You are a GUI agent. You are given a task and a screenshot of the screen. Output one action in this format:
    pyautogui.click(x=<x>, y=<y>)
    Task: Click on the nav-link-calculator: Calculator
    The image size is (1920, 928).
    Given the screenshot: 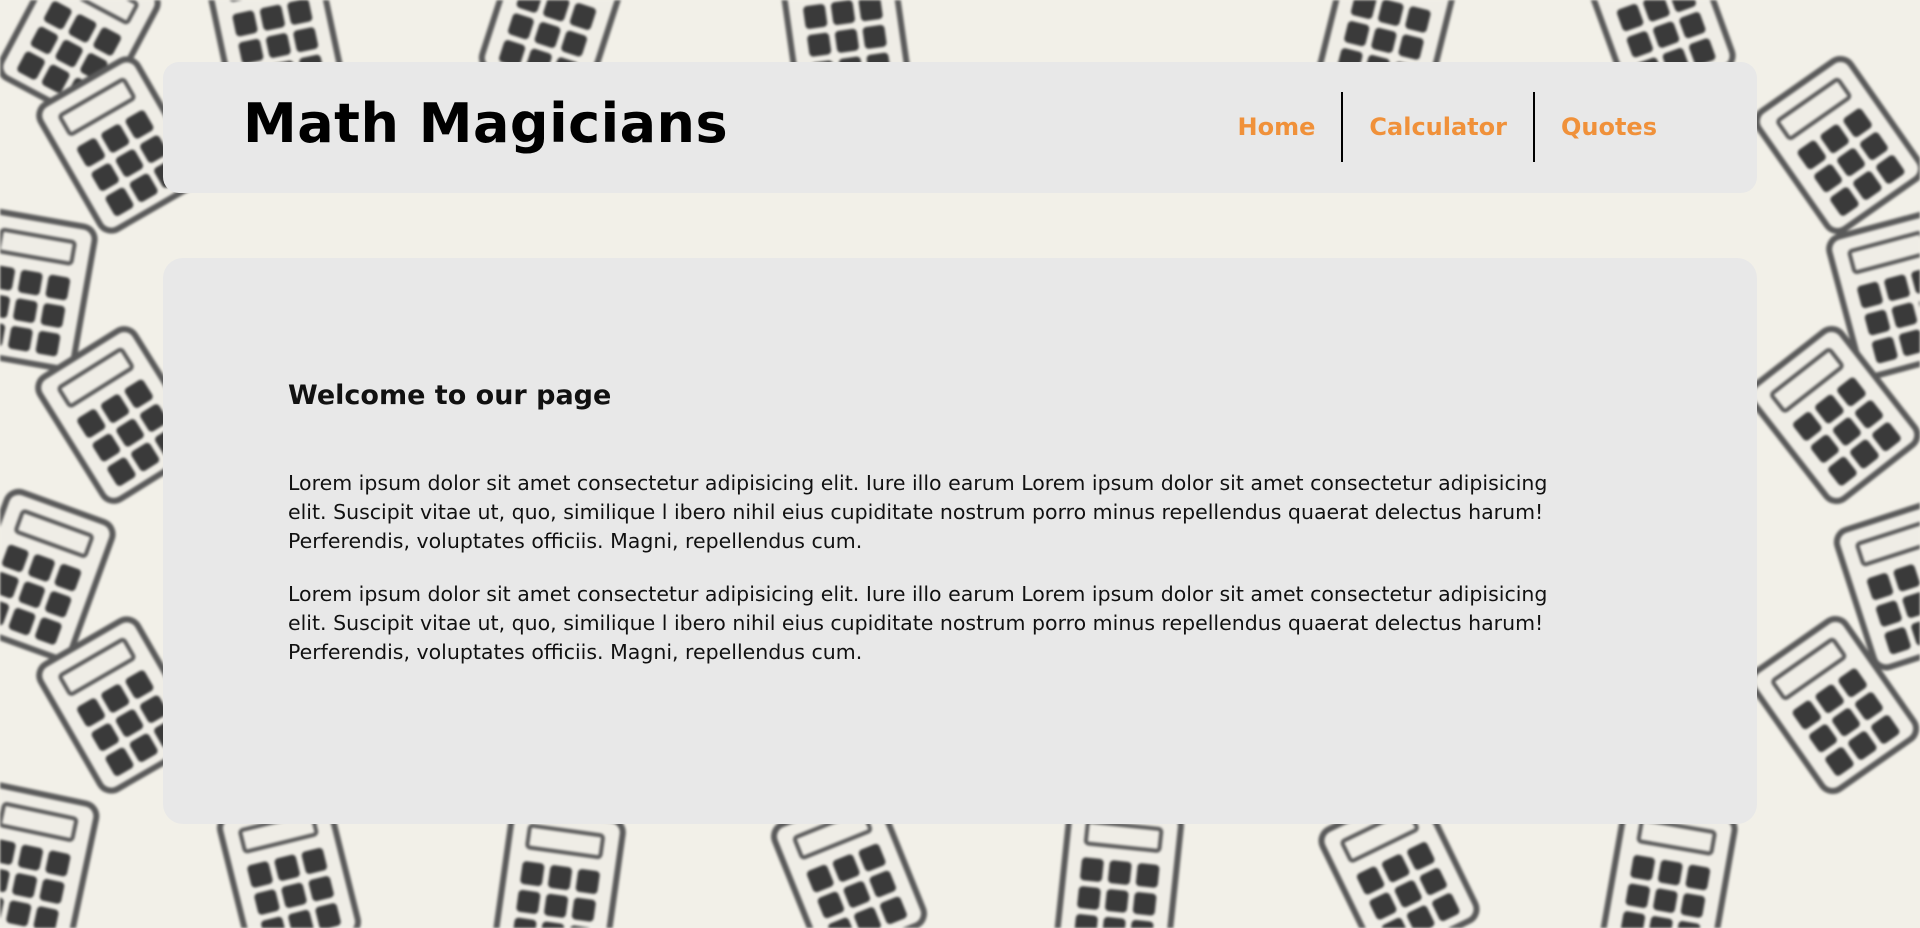 What is the action you would take?
    pyautogui.click(x=1438, y=127)
    